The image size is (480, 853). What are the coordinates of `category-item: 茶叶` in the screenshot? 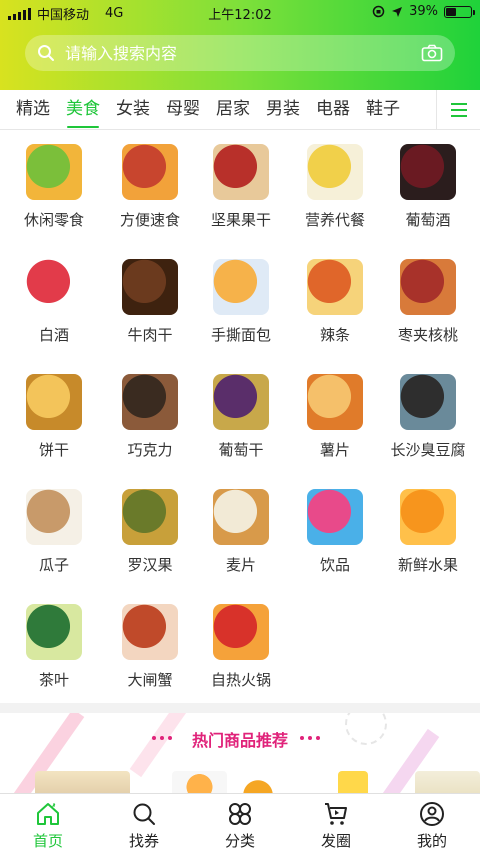 It's located at (54, 647).